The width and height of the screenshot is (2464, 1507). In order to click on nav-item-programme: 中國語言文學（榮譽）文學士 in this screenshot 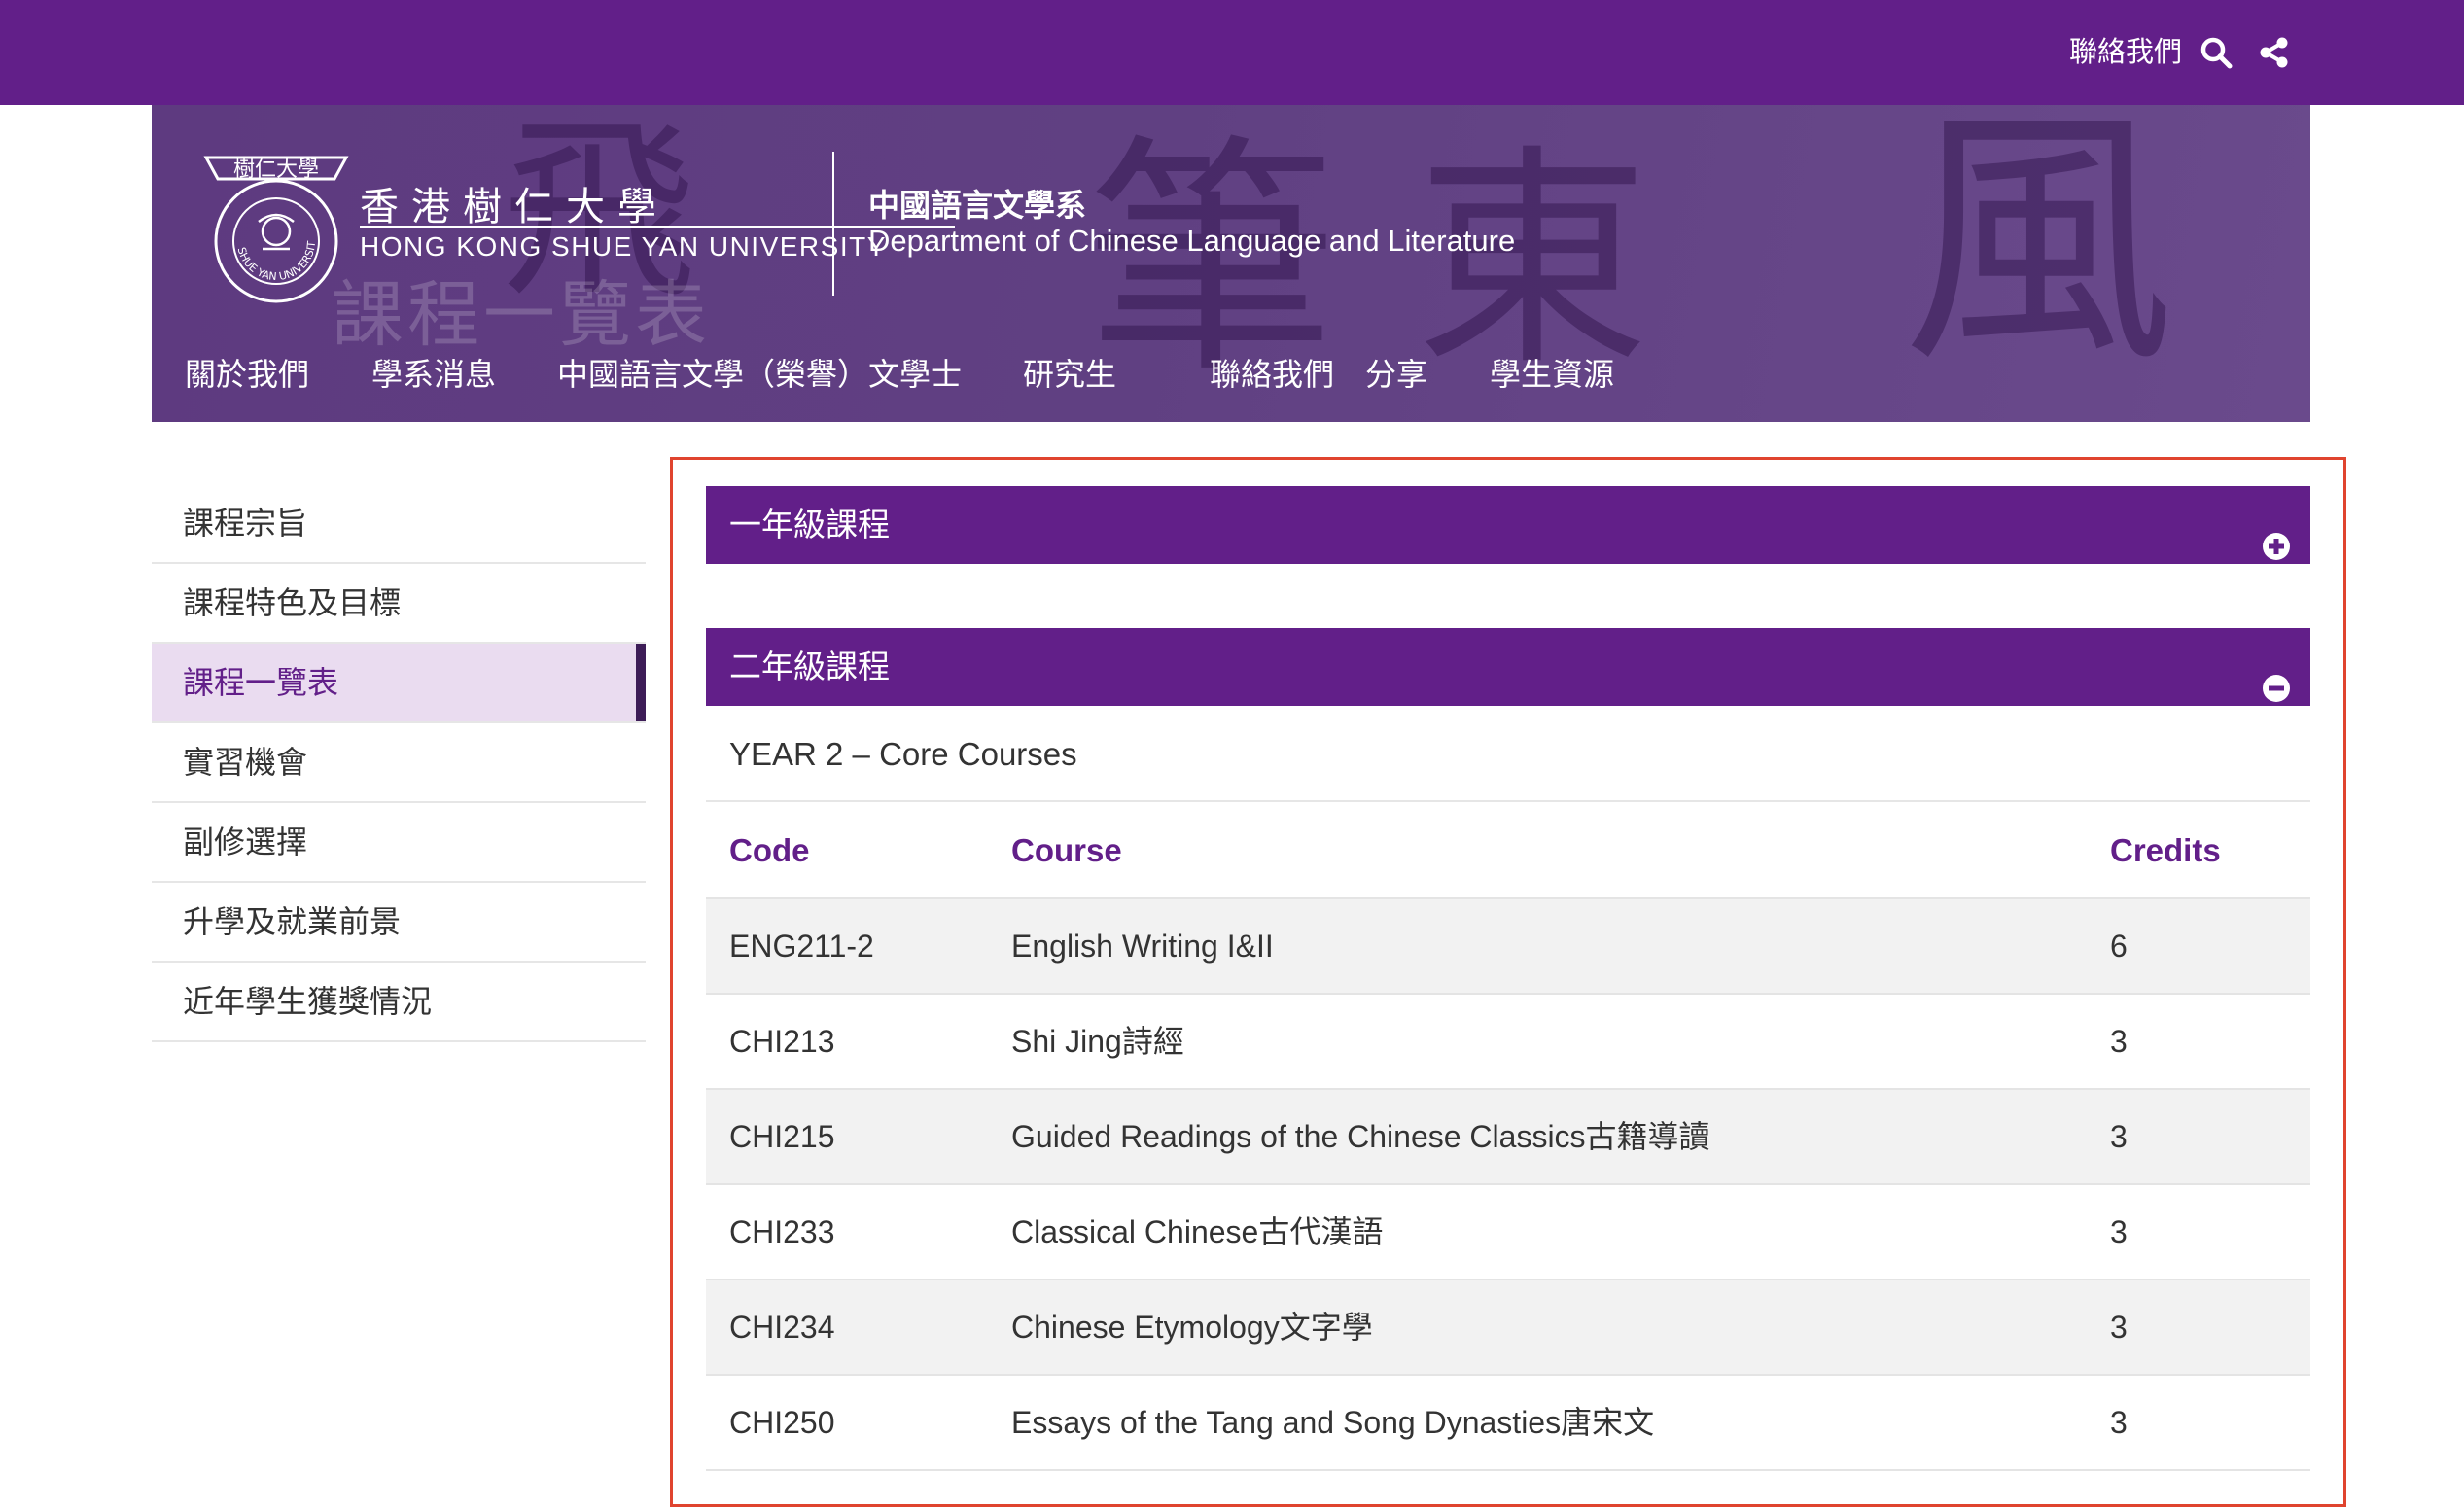, I will do `click(759, 372)`.